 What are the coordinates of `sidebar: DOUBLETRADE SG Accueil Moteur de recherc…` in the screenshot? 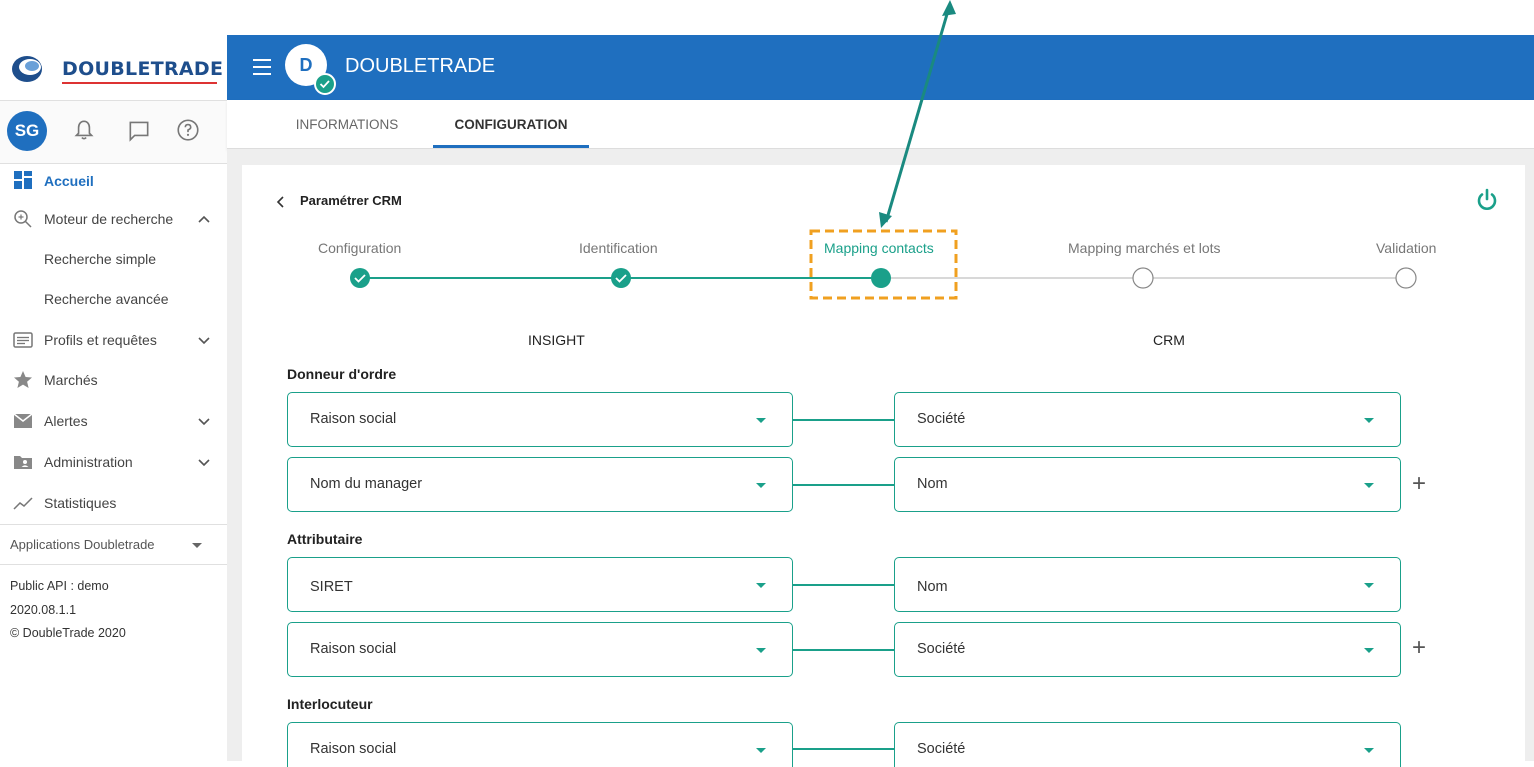 It's located at (113, 380).